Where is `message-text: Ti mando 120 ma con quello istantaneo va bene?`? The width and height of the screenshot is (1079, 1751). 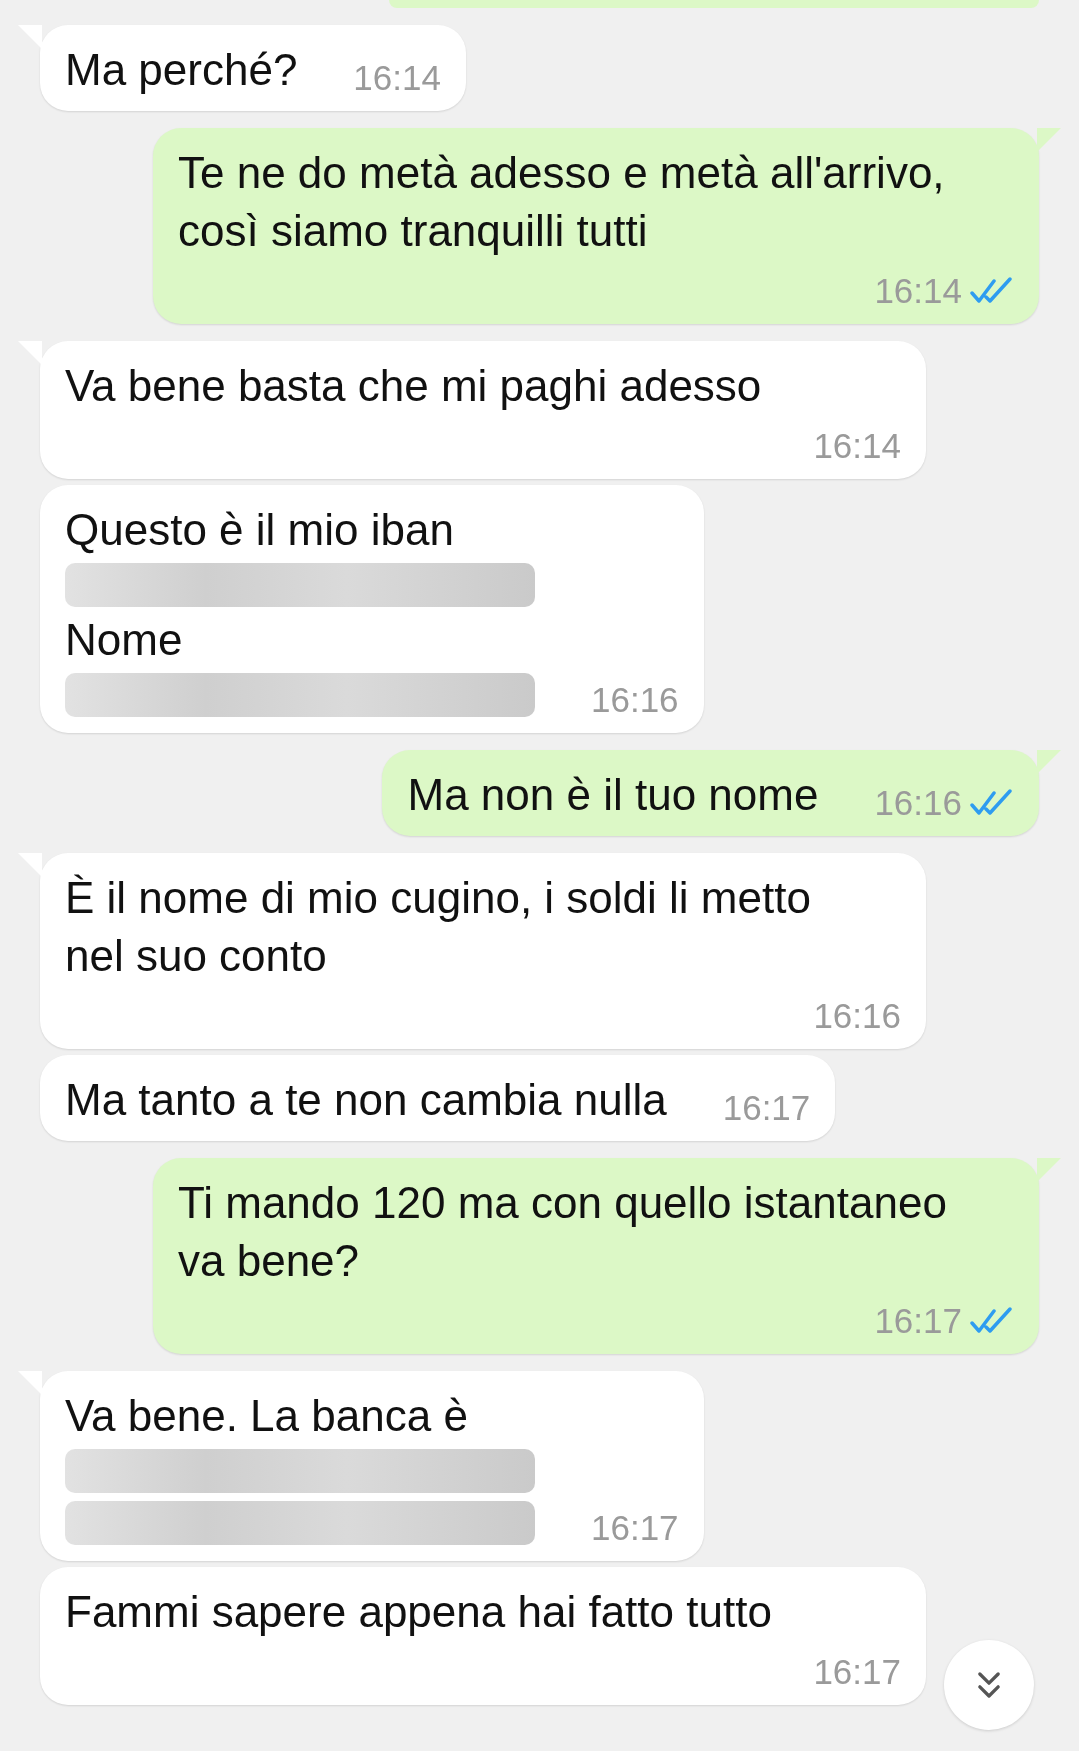
message-text: Ti mando 120 ma con quello istantaneo va bene? is located at coordinates (563, 1232).